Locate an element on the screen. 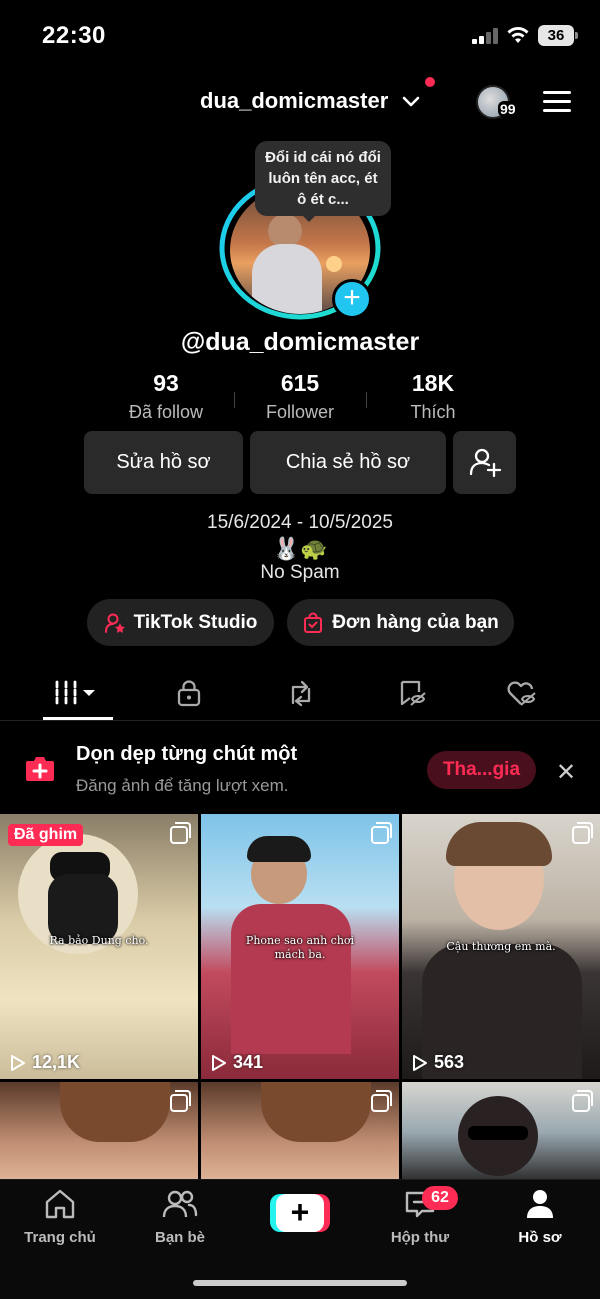 Image resolution: width=600 pixels, height=1299 pixels. tab-divider is located at coordinates (300, 720).